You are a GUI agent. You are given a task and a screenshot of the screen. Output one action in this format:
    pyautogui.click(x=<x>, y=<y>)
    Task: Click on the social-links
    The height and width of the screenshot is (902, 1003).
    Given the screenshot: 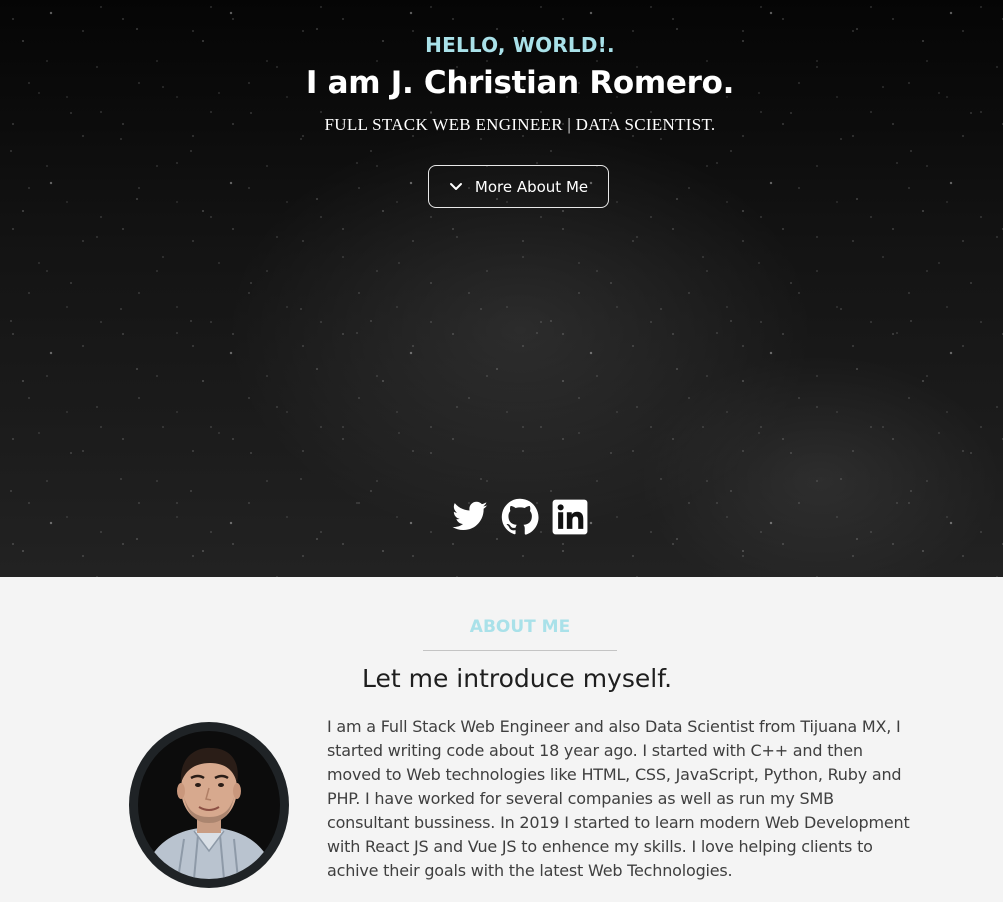 What is the action you would take?
    pyautogui.click(x=520, y=519)
    